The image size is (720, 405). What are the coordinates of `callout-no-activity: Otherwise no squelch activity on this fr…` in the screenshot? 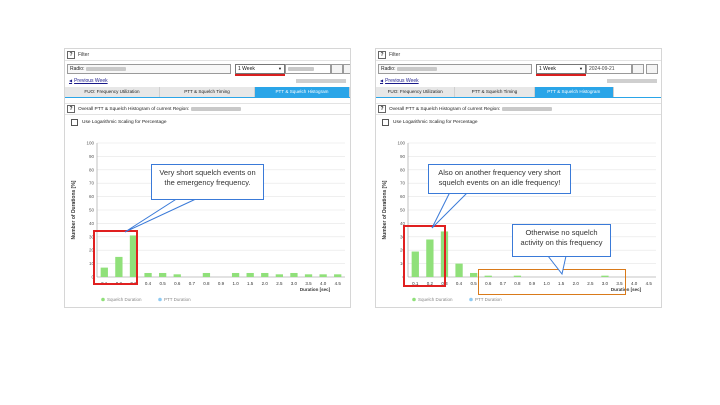 It's located at (561, 240).